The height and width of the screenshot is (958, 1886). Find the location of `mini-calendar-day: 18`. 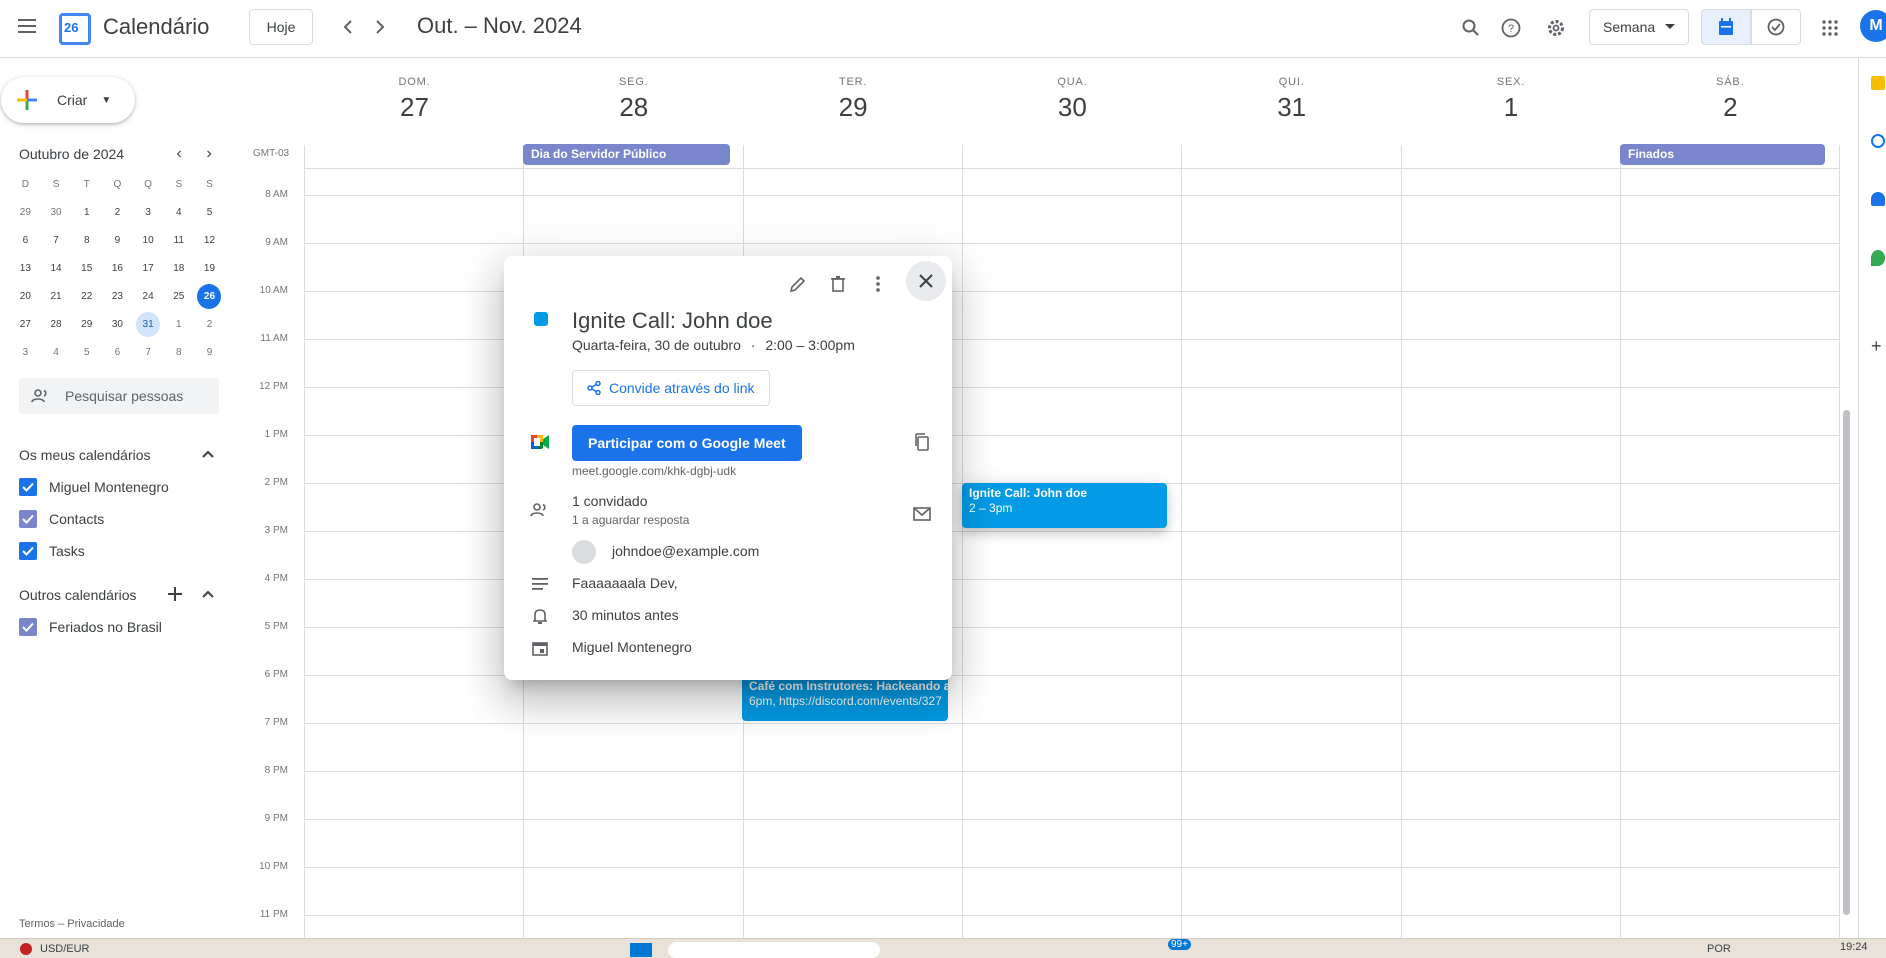

mini-calendar-day: 18 is located at coordinates (179, 268).